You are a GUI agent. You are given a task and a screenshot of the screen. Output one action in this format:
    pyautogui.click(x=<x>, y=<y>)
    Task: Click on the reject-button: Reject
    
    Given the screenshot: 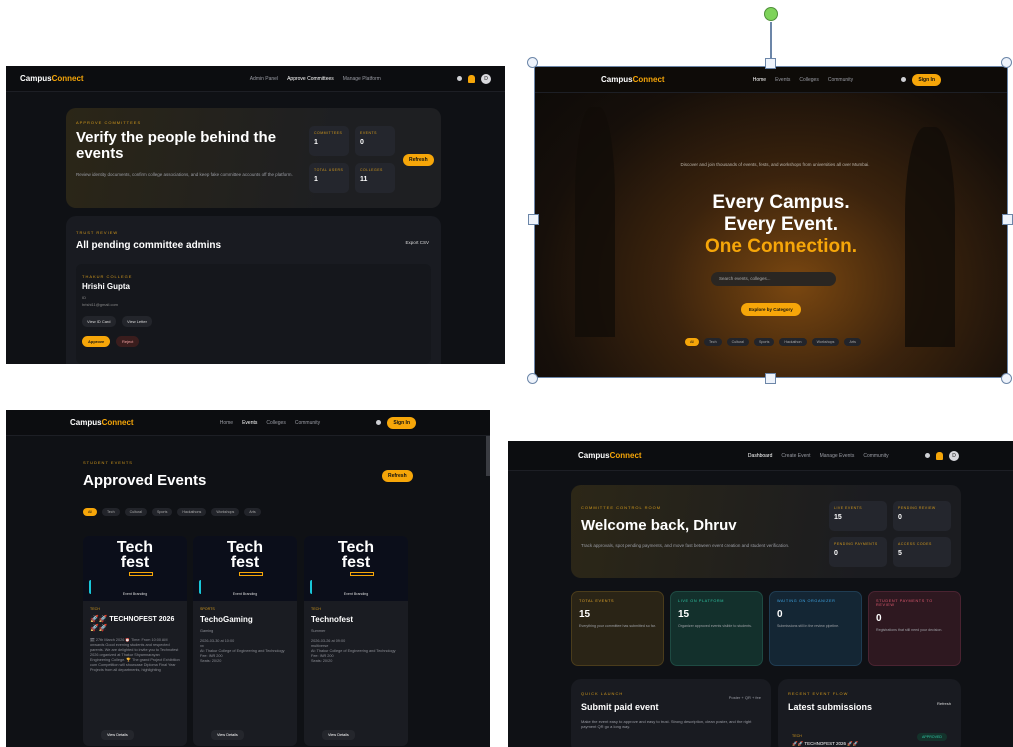 What is the action you would take?
    pyautogui.click(x=128, y=341)
    